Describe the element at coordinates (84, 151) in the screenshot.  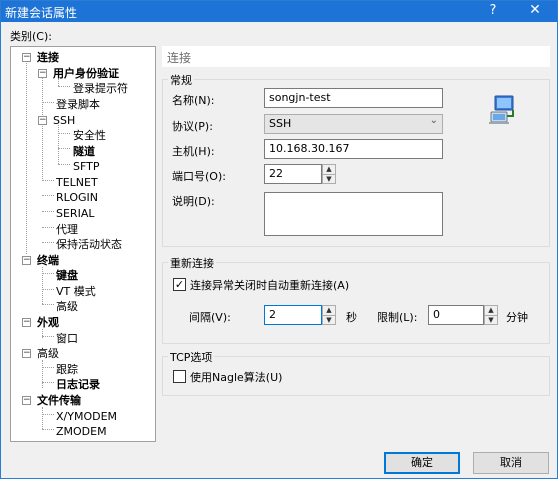
I see `tree-item-tunneling: 隧道` at that location.